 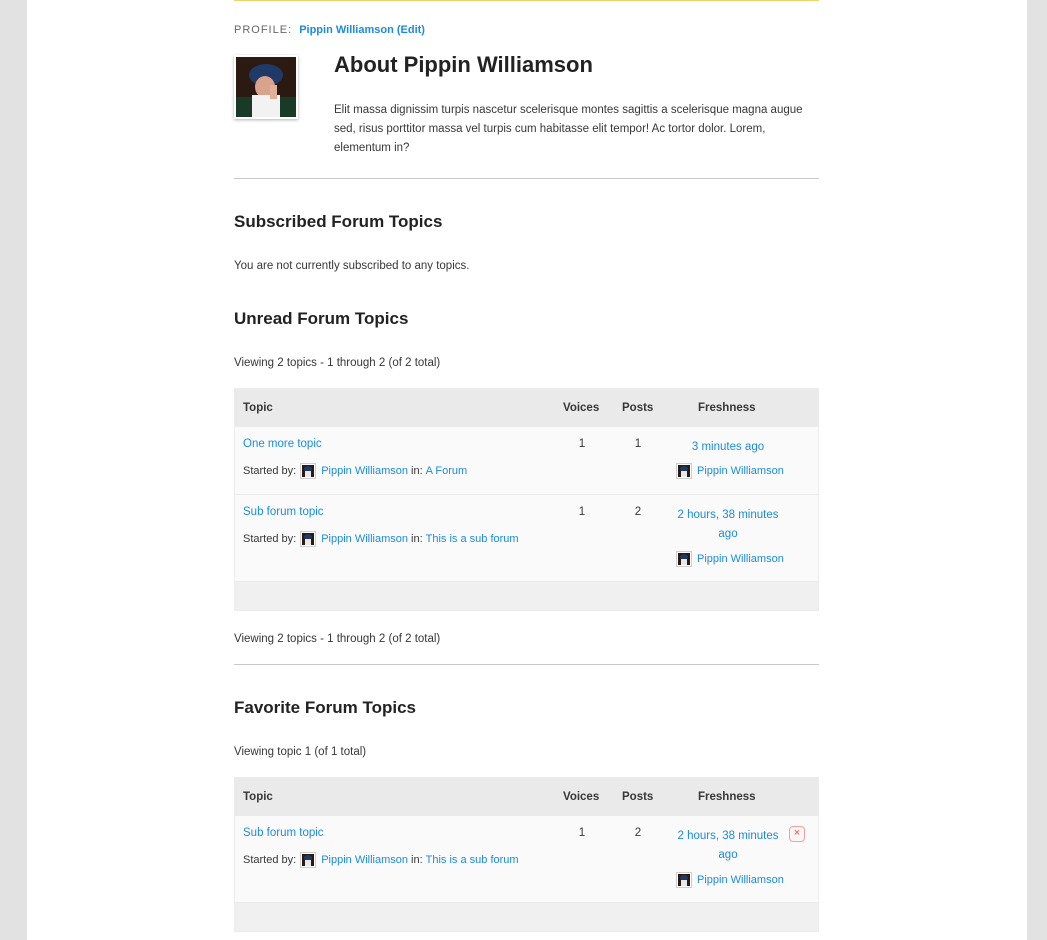 What do you see at coordinates (447, 471) in the screenshot?
I see `forum-link: A Forum` at bounding box center [447, 471].